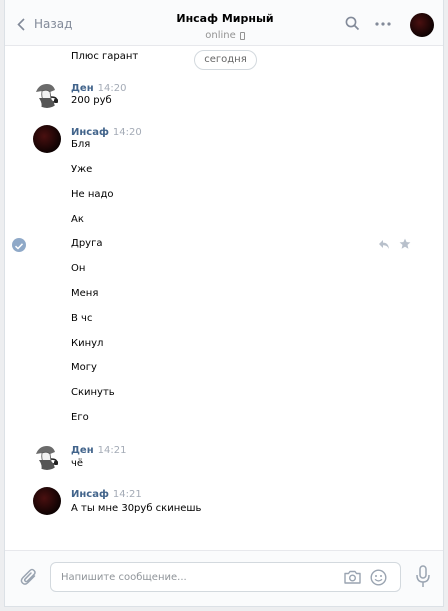  I want to click on message-text: Плюс гарант, so click(105, 56).